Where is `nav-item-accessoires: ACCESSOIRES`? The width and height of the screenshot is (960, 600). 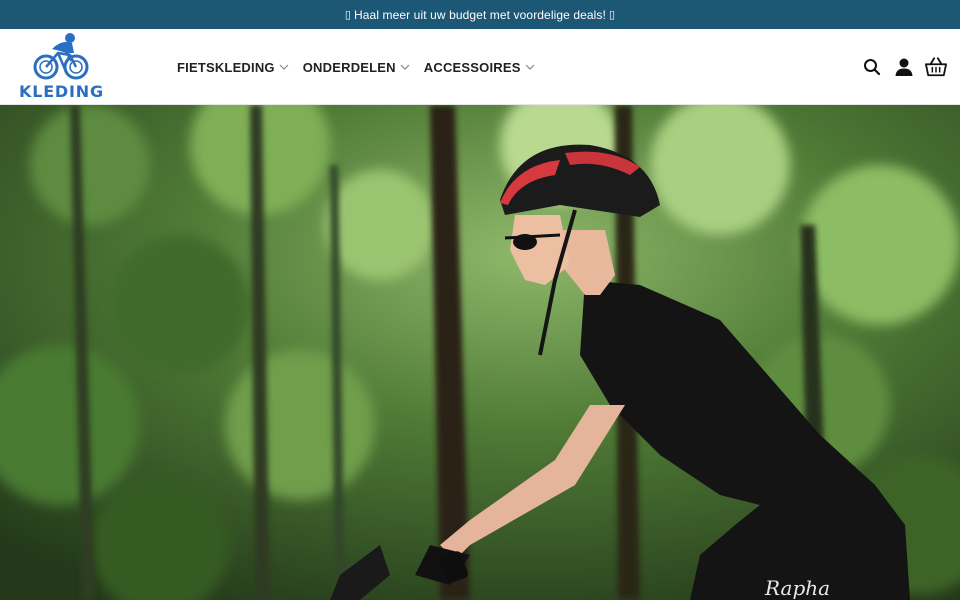 nav-item-accessoires: ACCESSOIRES is located at coordinates (479, 67).